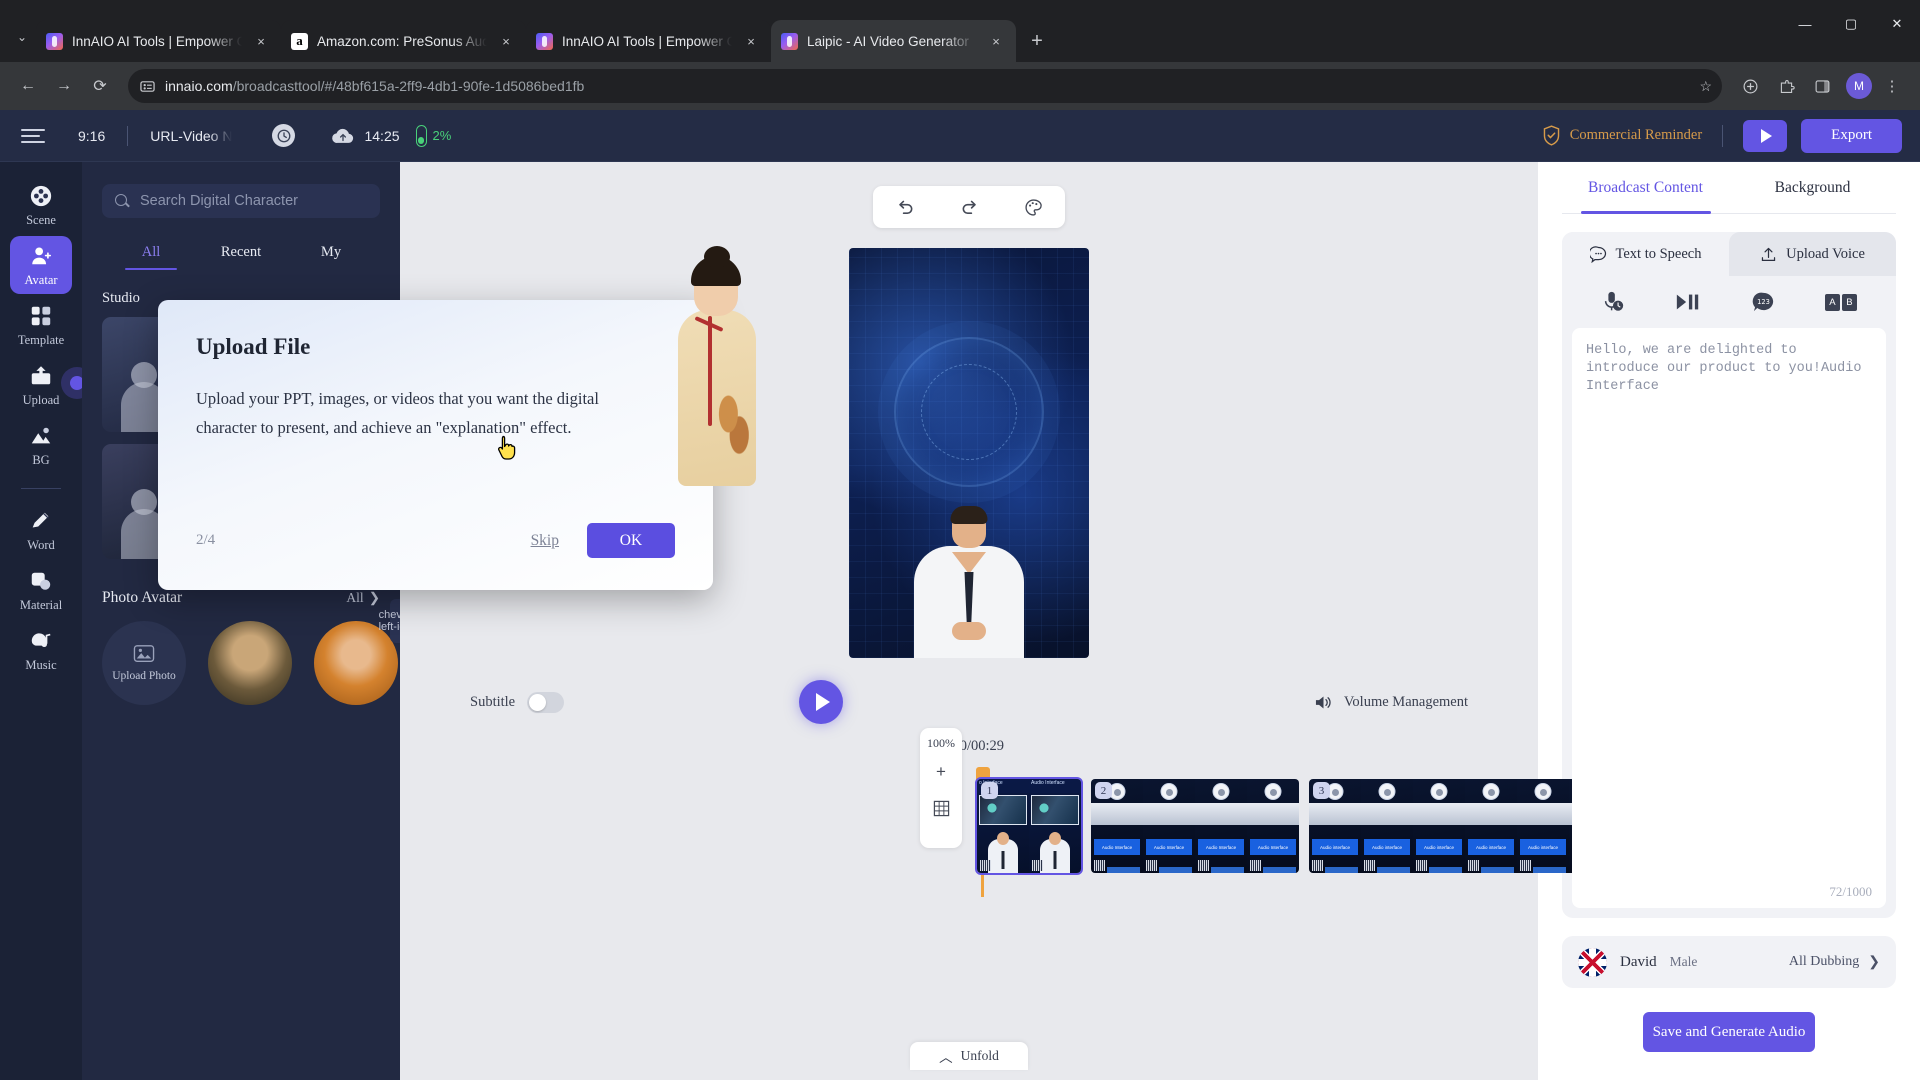 This screenshot has width=1920, height=1080. I want to click on photo-avatar-header: Photo Avatar All ❯, so click(241, 598).